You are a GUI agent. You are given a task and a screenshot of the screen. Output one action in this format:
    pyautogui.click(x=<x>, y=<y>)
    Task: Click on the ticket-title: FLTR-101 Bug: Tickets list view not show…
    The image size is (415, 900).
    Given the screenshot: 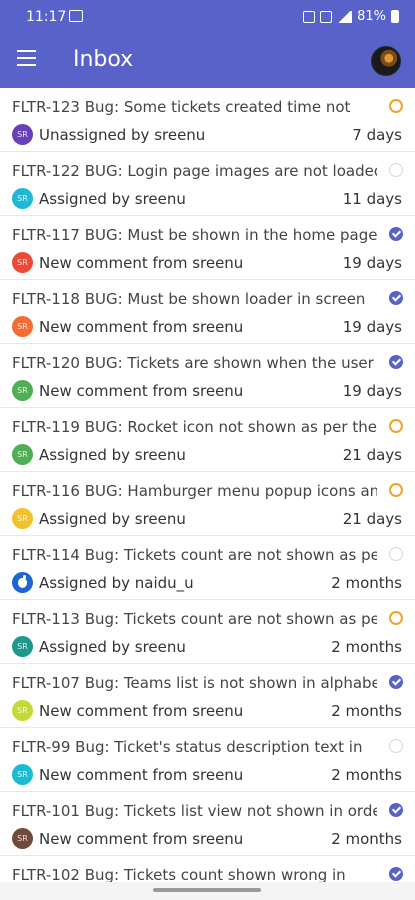 What is the action you would take?
    pyautogui.click(x=194, y=811)
    